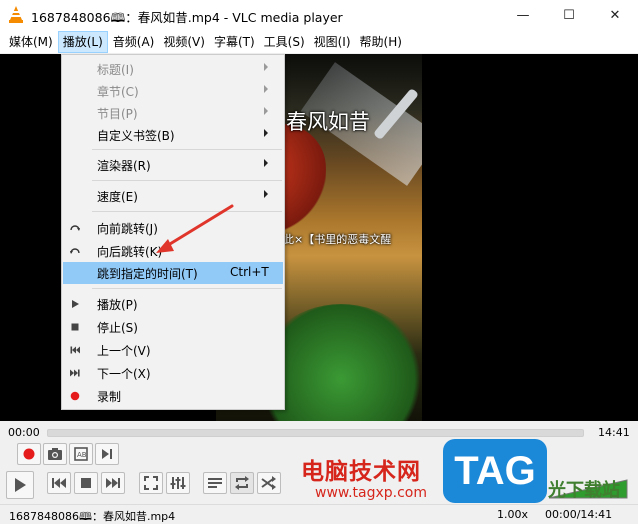  I want to click on window-title: 1687848086🕮：春风如昔.mp4 - VLC media player, so click(187, 17).